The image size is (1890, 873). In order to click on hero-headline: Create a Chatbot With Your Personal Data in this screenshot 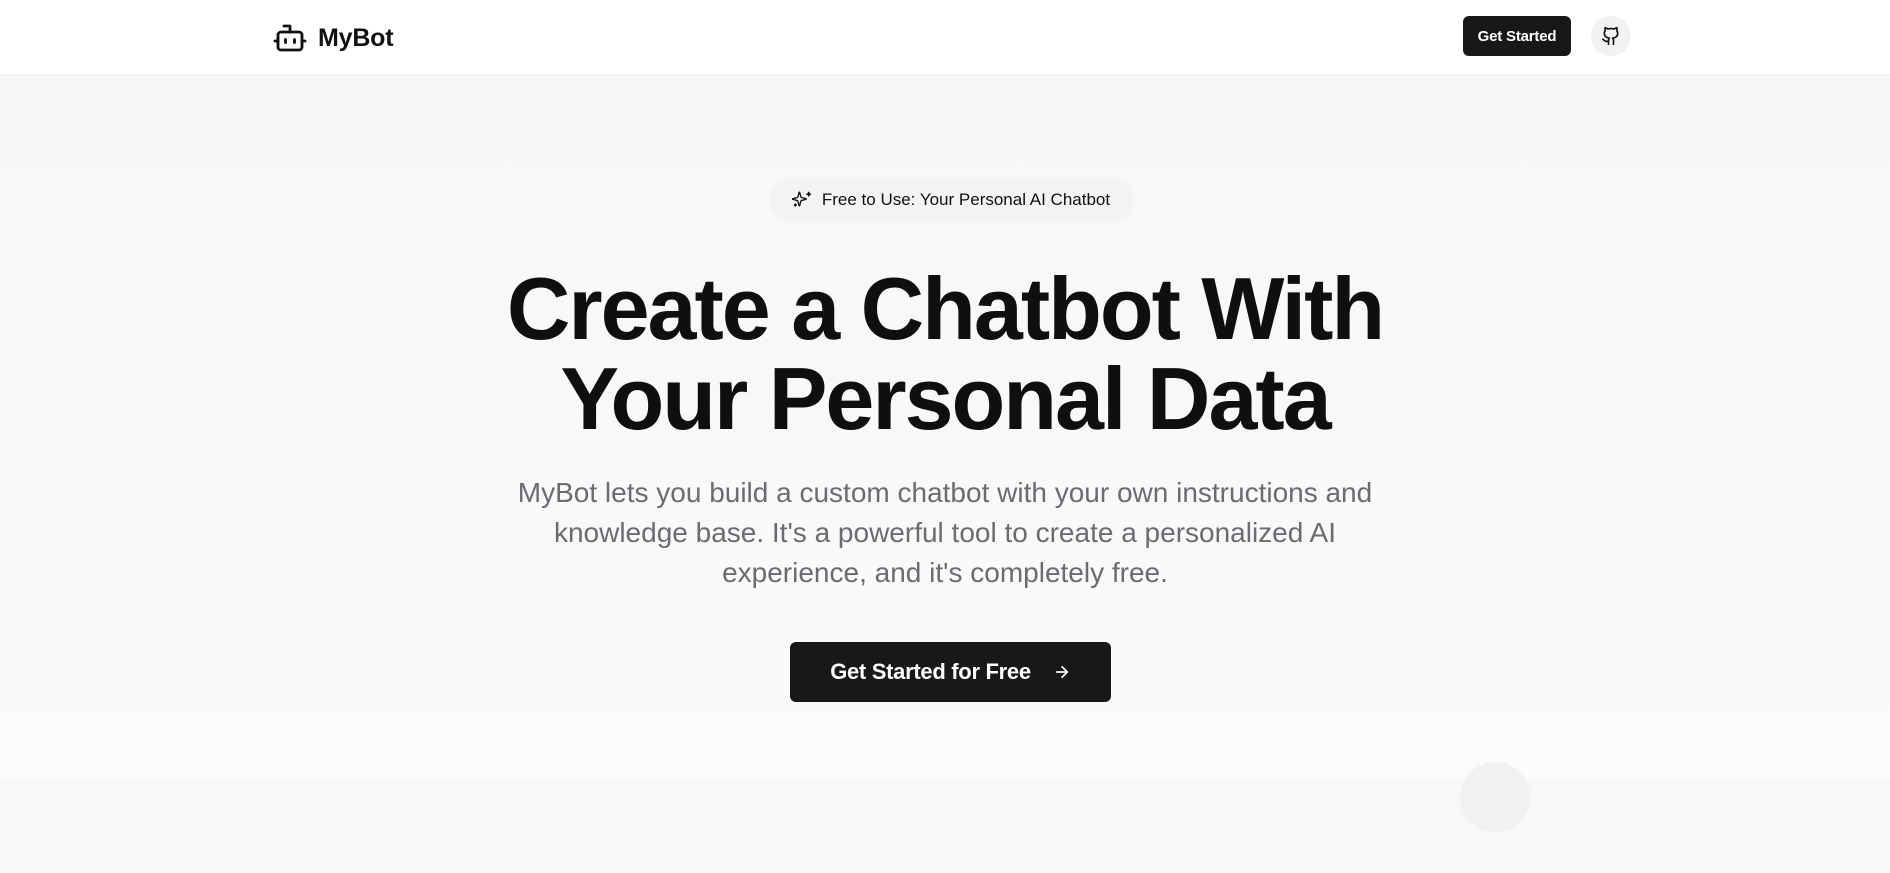, I will do `click(945, 354)`.